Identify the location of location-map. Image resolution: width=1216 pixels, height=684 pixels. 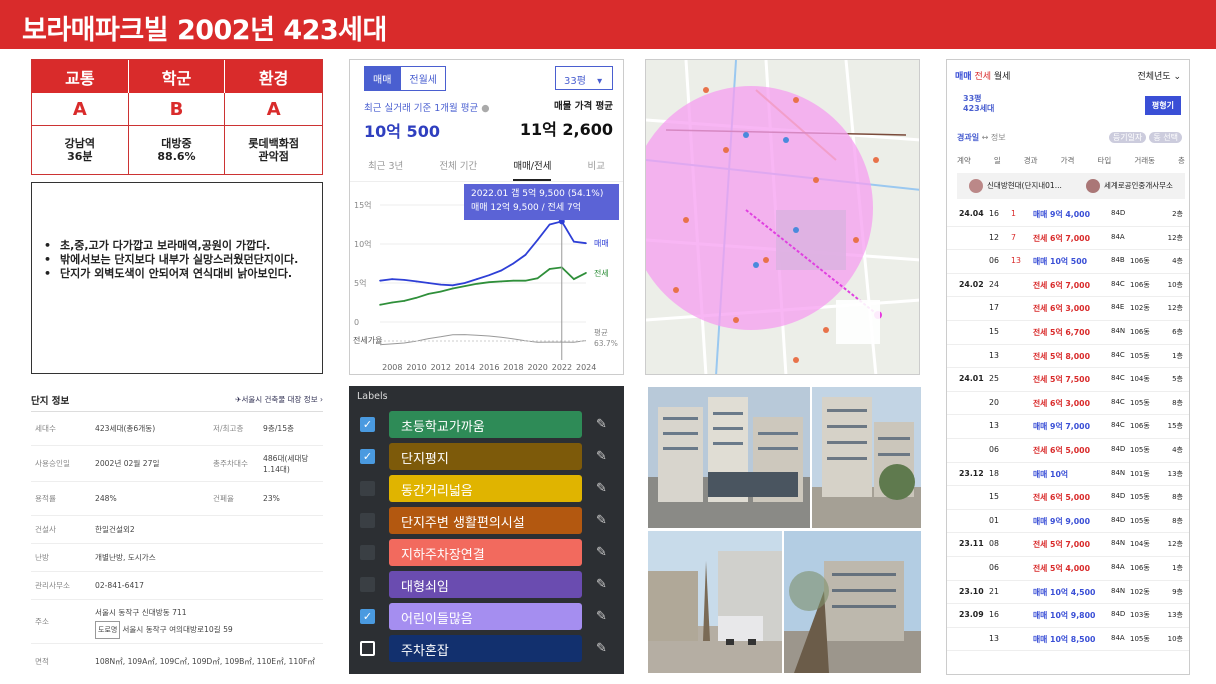
(782, 217).